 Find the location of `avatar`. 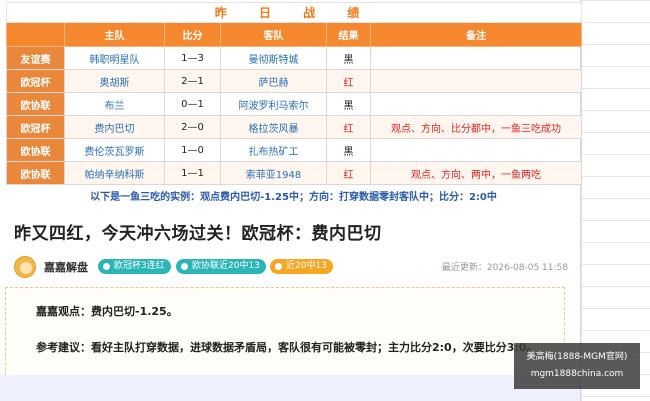

avatar is located at coordinates (25, 267).